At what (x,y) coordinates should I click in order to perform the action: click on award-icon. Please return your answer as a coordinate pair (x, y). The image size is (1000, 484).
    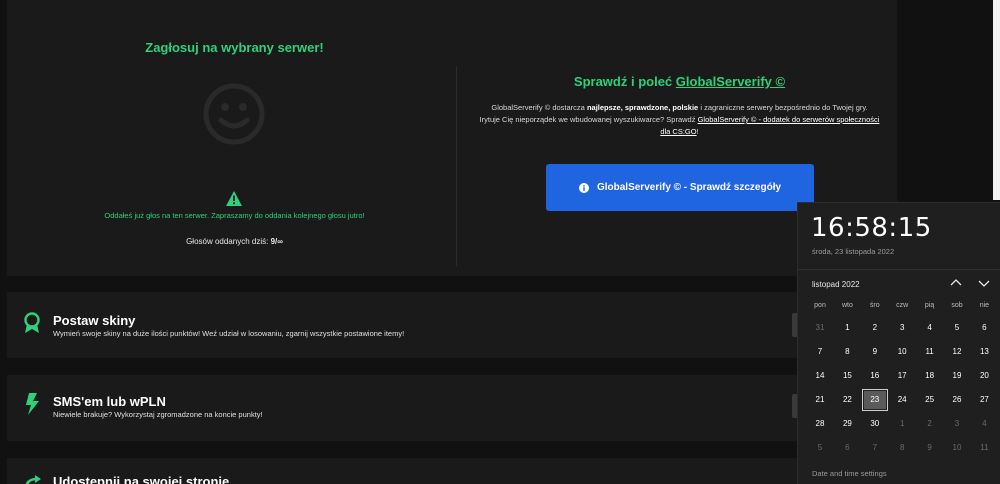
    Looking at the image, I should click on (32, 322).